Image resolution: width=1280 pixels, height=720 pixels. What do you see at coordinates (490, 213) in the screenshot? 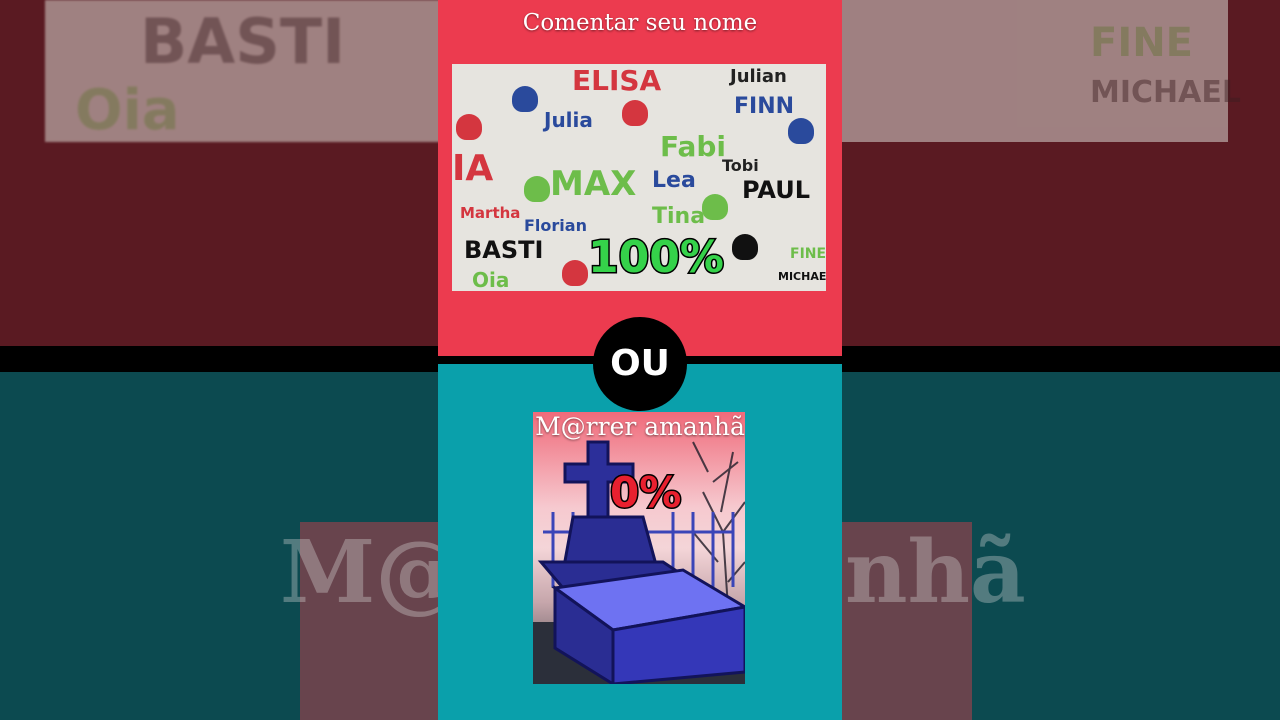
I see `wall-name: Martha` at bounding box center [490, 213].